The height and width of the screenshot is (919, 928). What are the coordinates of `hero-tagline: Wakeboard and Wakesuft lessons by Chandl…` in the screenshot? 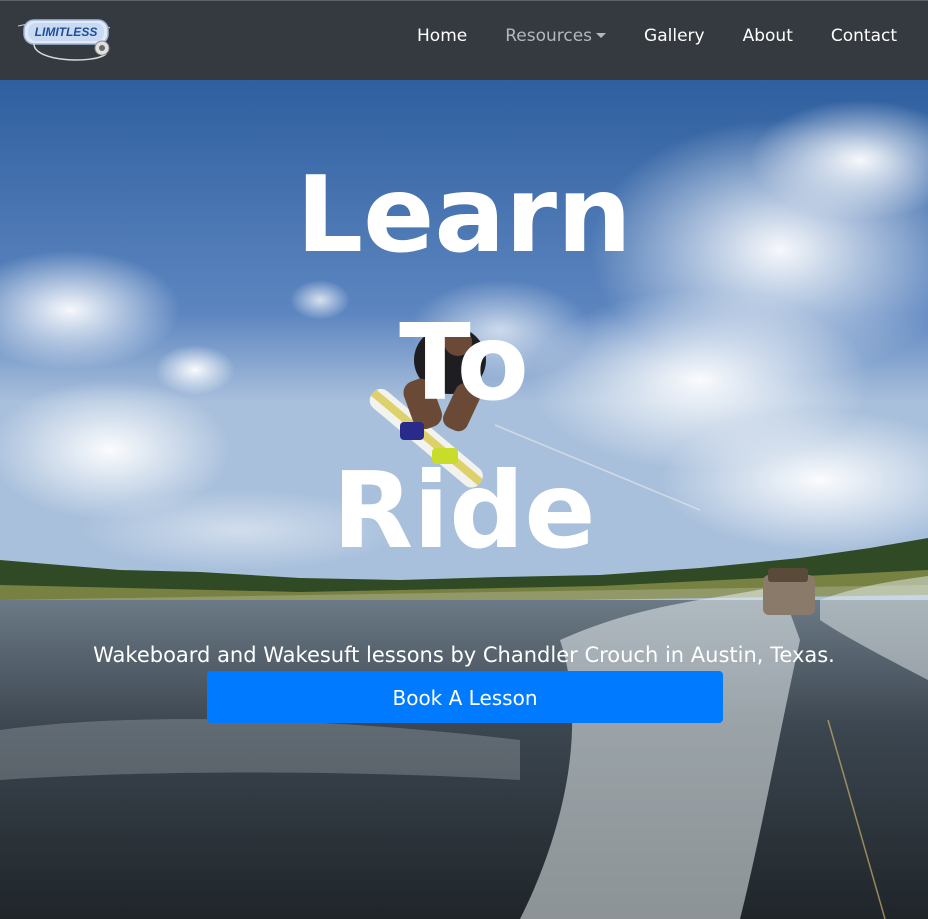 It's located at (464, 655).